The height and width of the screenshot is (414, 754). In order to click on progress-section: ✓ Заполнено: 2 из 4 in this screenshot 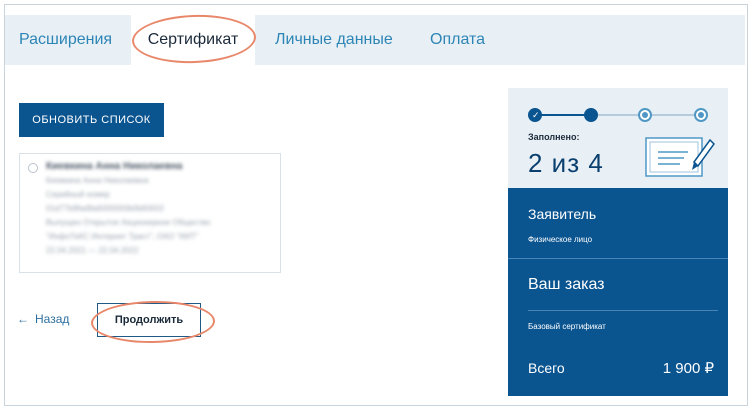, I will do `click(618, 138)`.